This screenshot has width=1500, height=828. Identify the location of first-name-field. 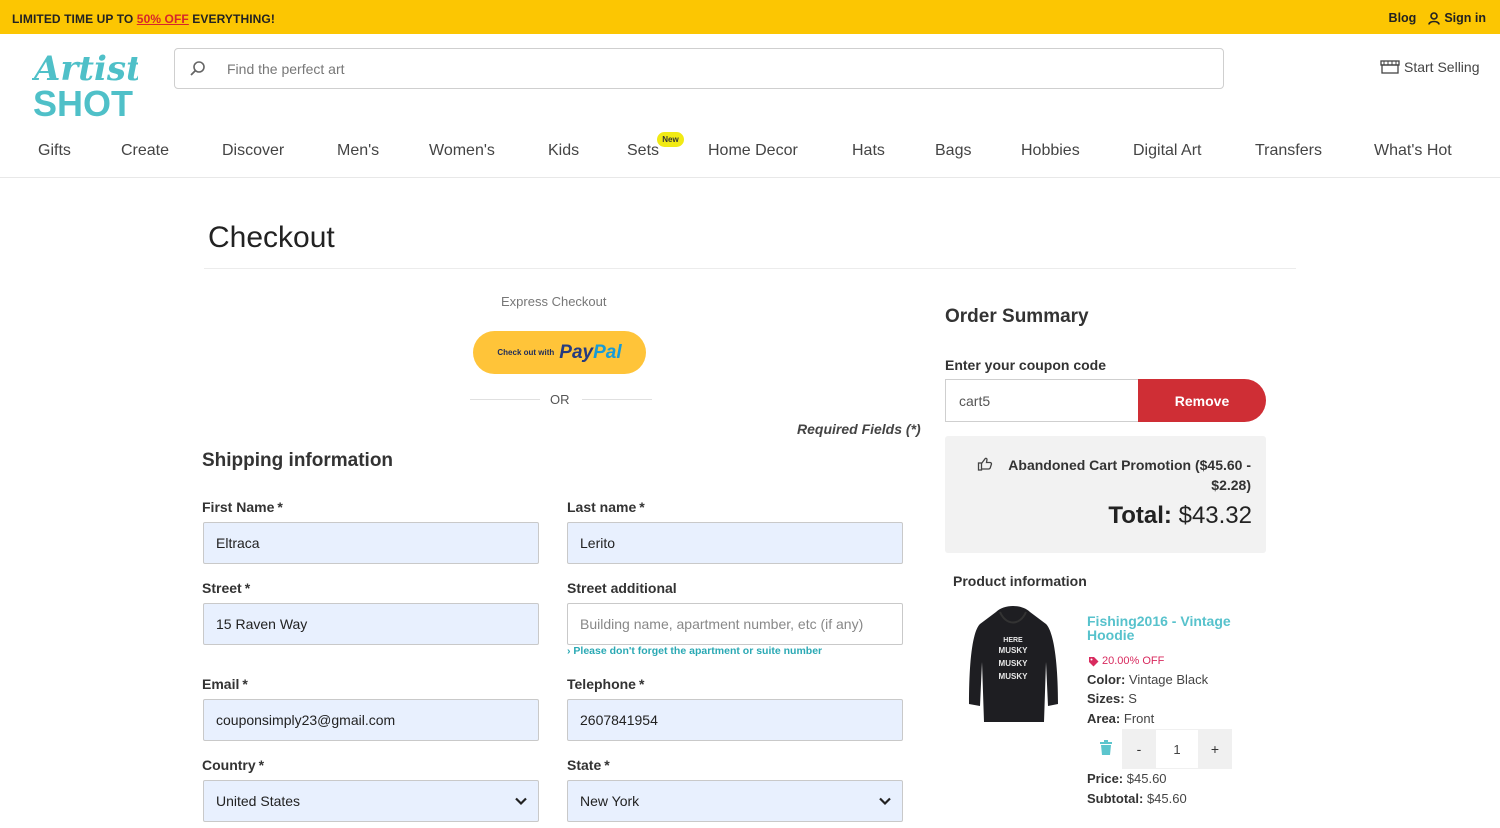
(371, 543).